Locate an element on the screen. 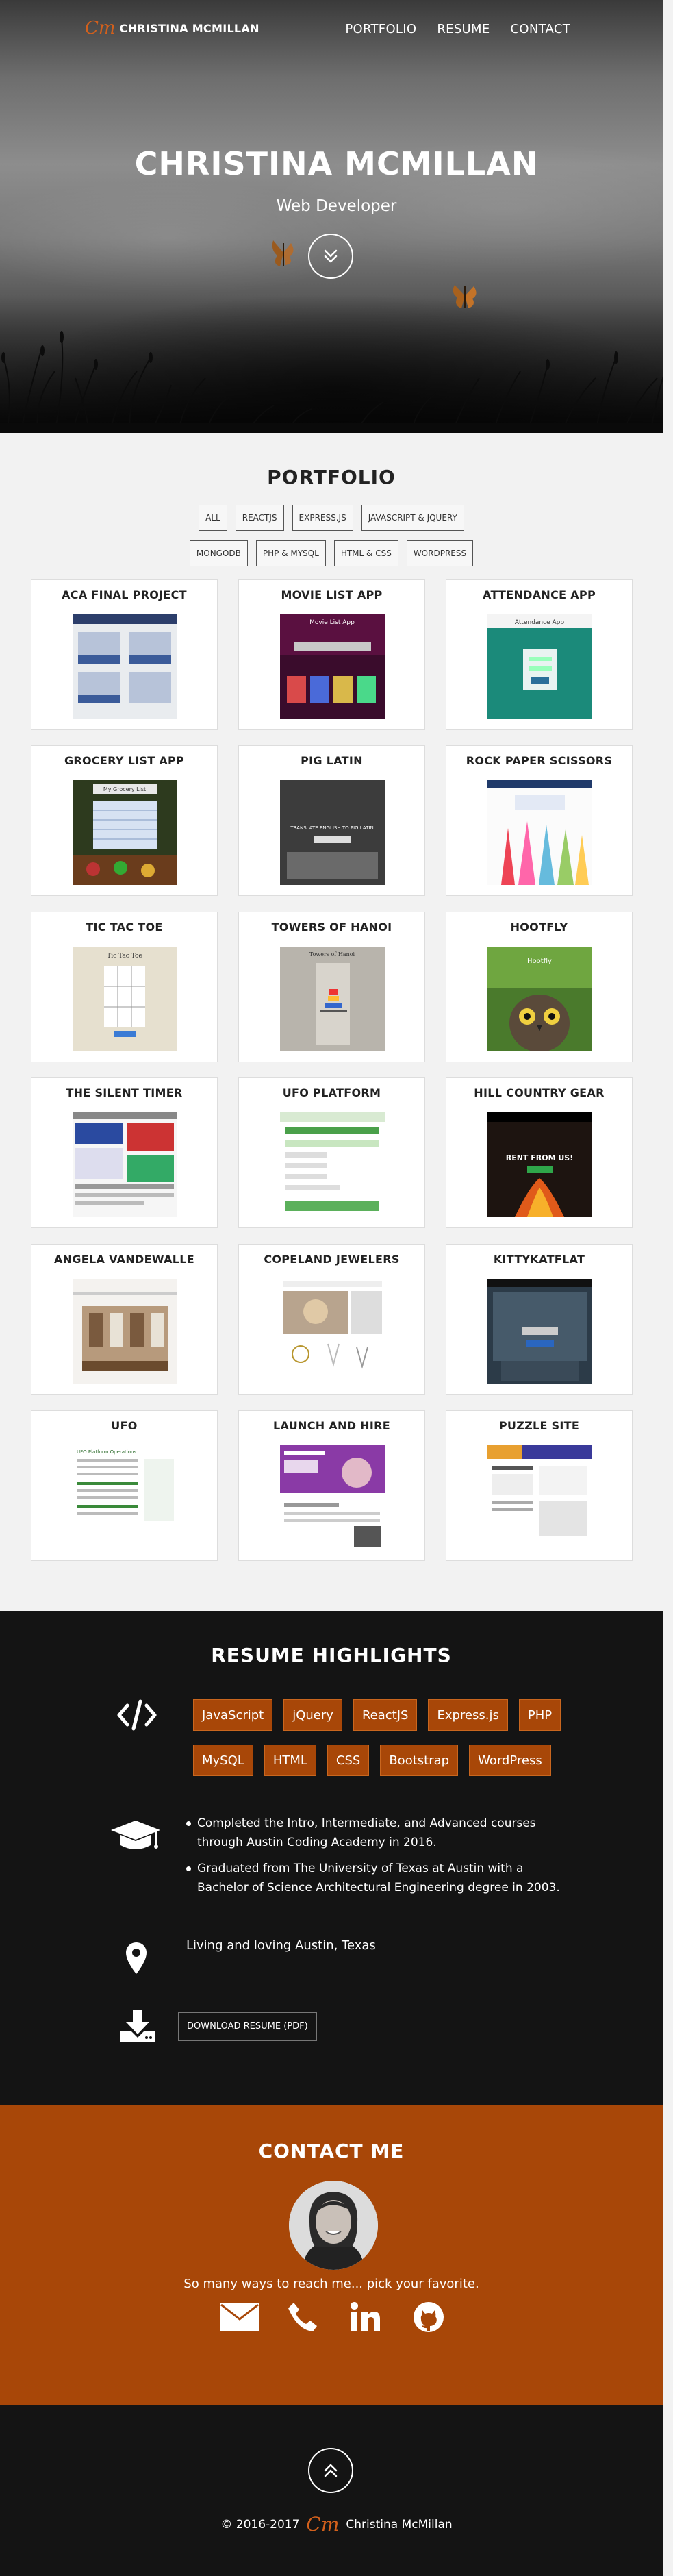 This screenshot has width=673, height=2576. project-card: COPELAND JEWELERS is located at coordinates (331, 1319).